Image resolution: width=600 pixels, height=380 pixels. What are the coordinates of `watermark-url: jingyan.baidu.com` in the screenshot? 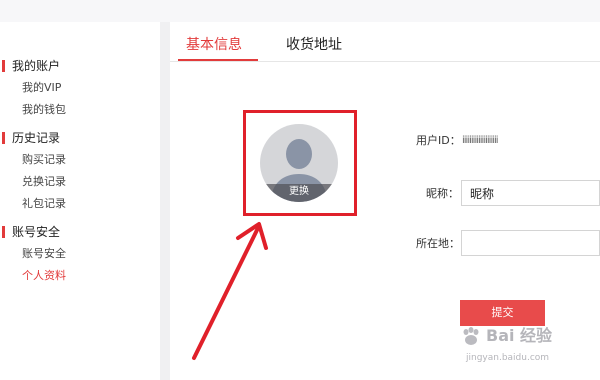 It's located at (508, 358).